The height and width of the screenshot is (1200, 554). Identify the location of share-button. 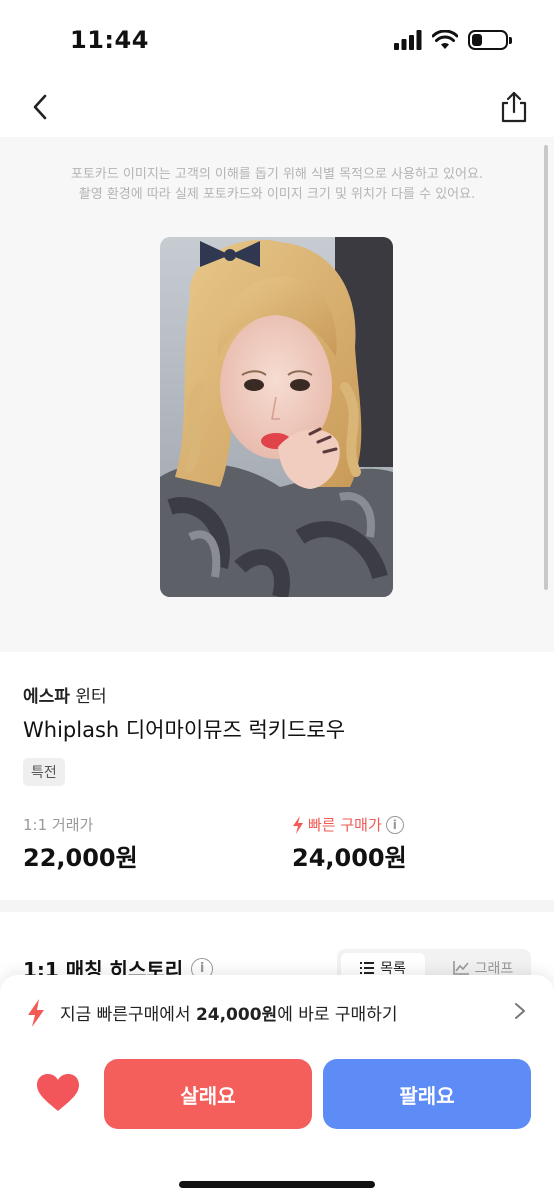
(514, 107).